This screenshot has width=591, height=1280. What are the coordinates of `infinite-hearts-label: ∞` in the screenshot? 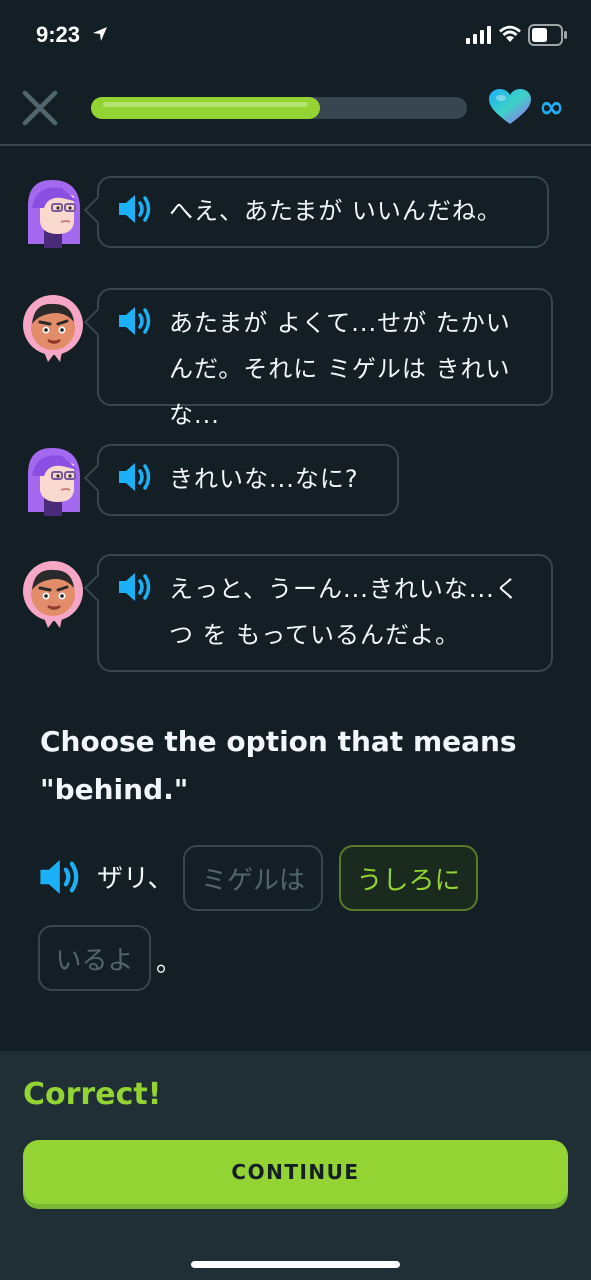 It's located at (551, 107).